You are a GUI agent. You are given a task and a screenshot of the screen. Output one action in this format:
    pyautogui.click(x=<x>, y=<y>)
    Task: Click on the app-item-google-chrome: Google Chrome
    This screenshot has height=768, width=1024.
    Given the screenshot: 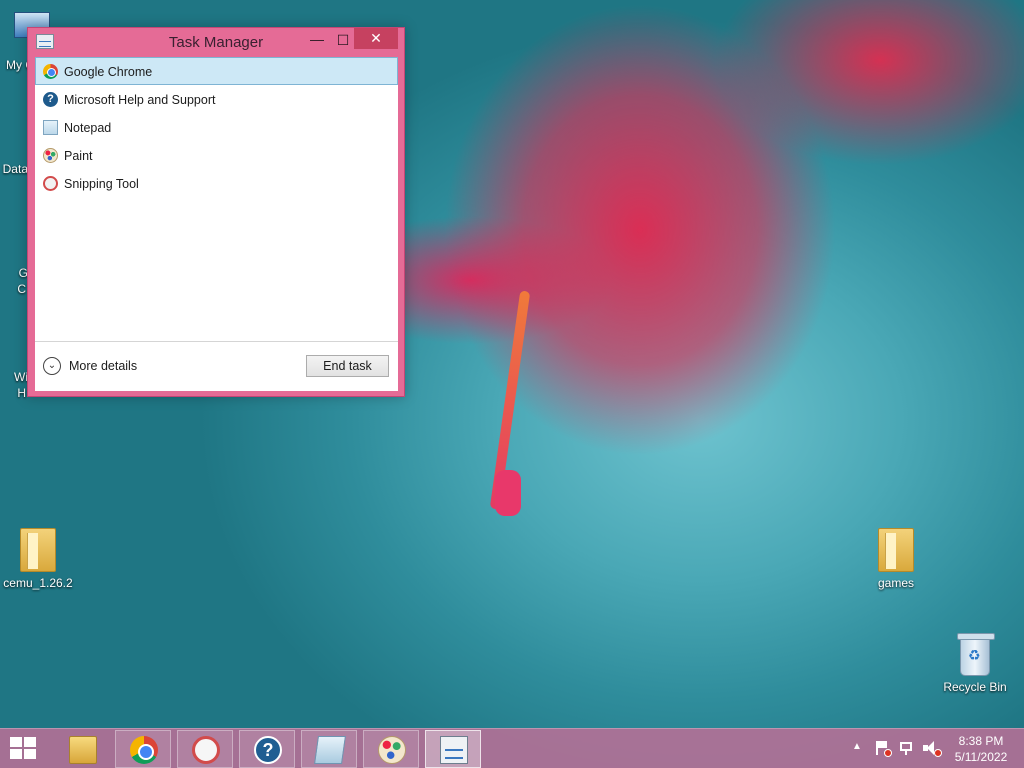 What is the action you would take?
    pyautogui.click(x=216, y=71)
    